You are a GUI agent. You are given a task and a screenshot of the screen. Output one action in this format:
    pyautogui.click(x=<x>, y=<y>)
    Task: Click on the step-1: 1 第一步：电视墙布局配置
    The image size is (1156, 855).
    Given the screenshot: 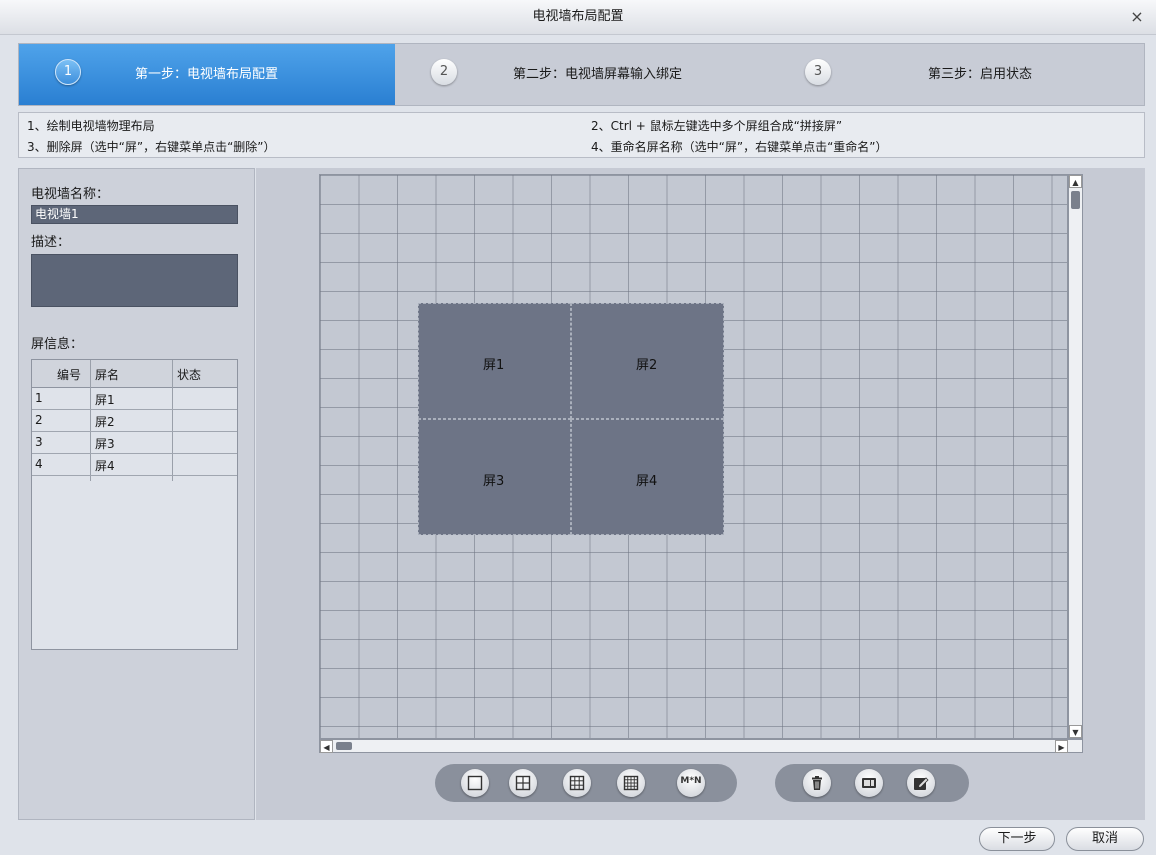 What is the action you would take?
    pyautogui.click(x=207, y=74)
    